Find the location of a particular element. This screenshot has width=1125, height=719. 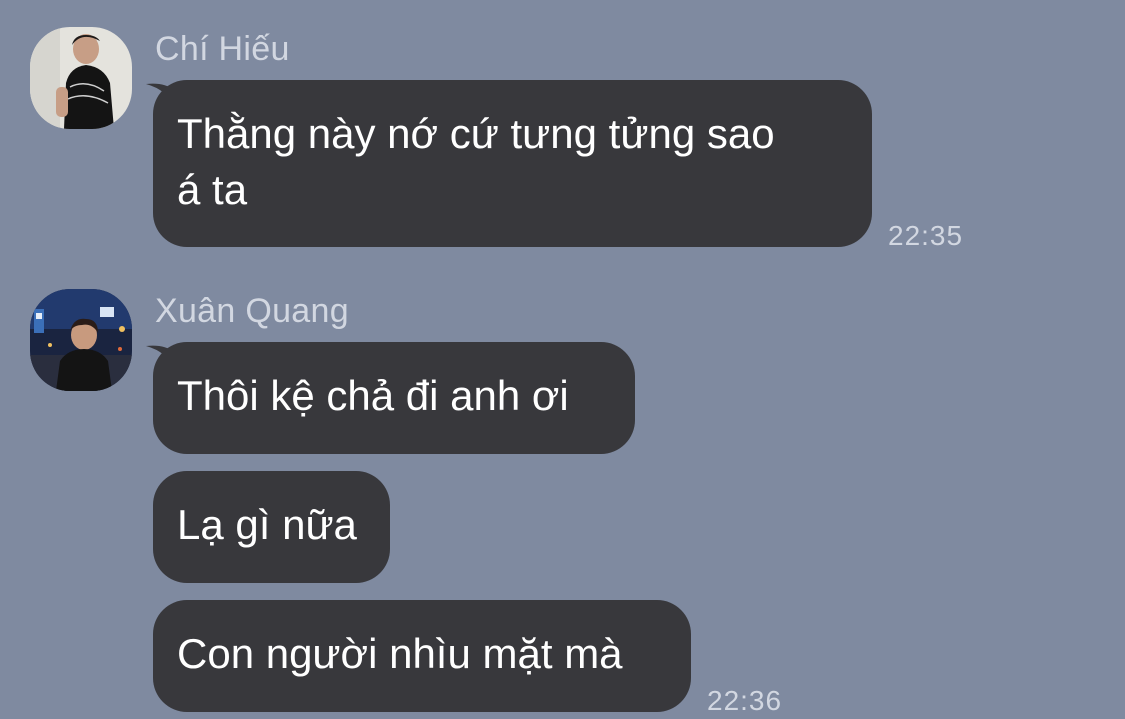

message-timestamp: 22:35 is located at coordinates (926, 235).